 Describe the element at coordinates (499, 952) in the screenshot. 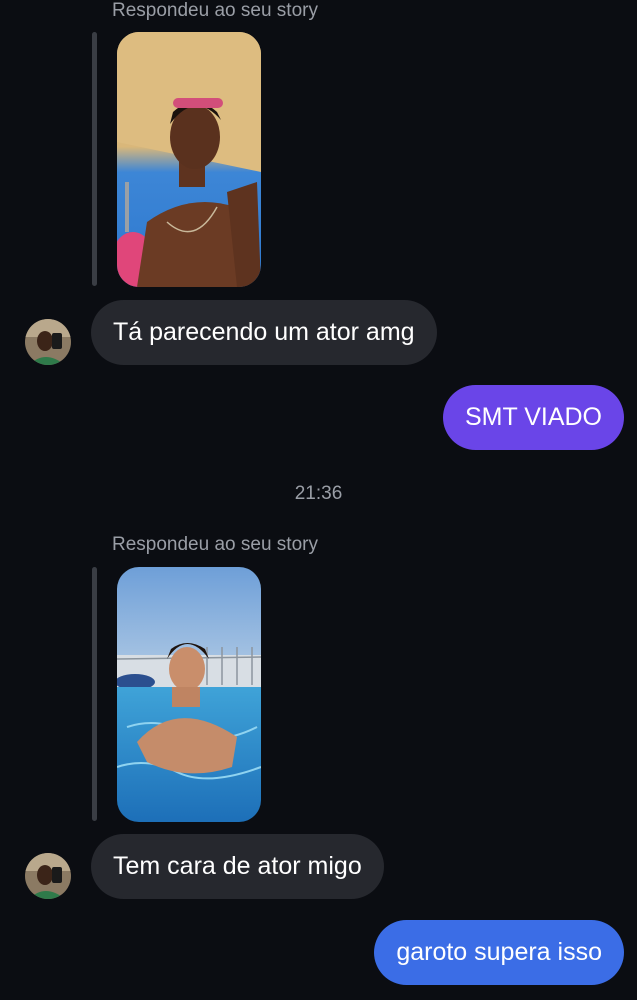

I see `outgoing-message: garoto supera isso` at that location.